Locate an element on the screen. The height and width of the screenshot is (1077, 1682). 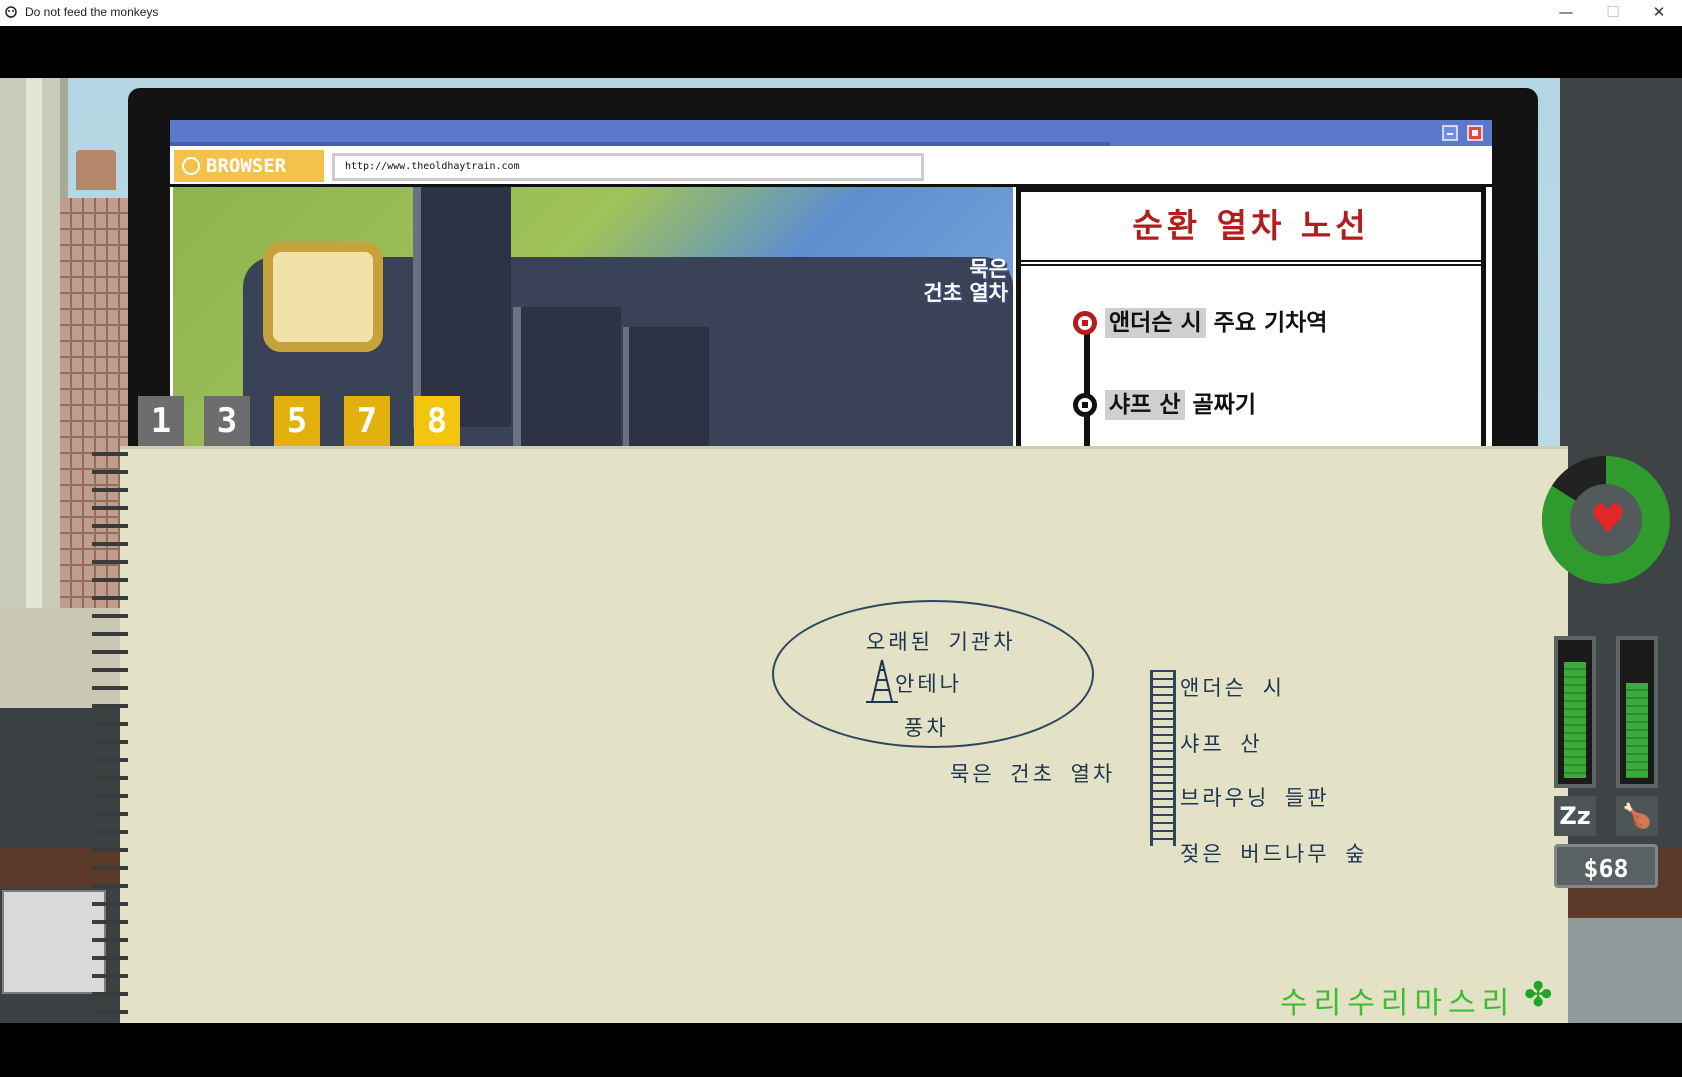
sleep-icon: Zz is located at coordinates (1575, 816).